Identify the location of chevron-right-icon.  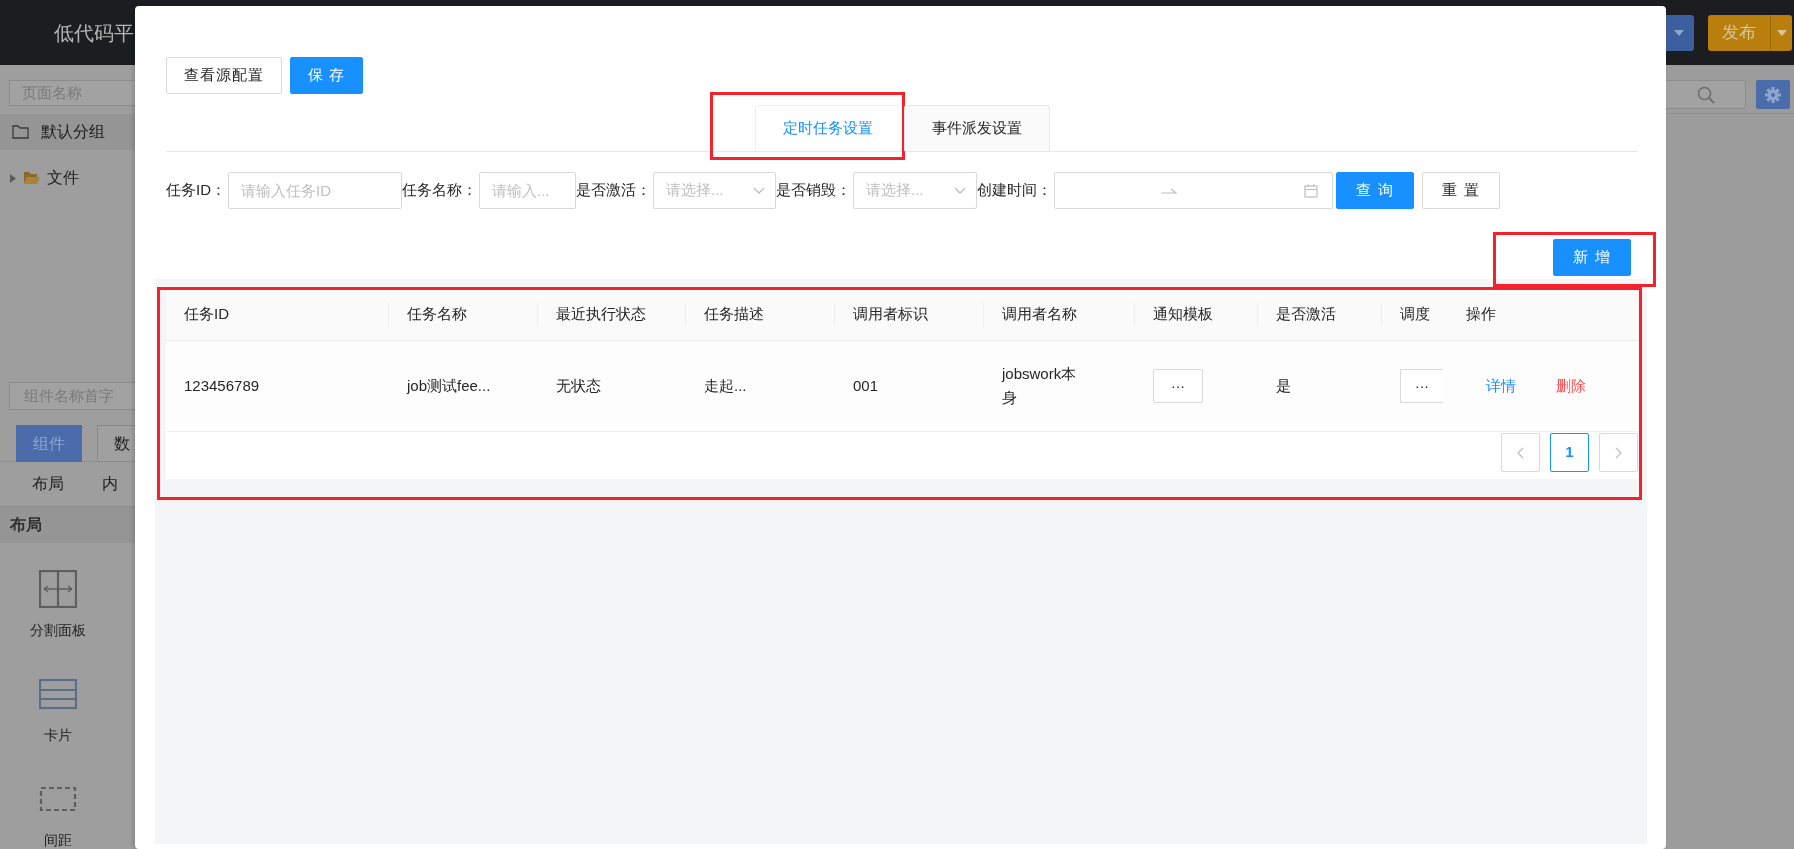
(1618, 452).